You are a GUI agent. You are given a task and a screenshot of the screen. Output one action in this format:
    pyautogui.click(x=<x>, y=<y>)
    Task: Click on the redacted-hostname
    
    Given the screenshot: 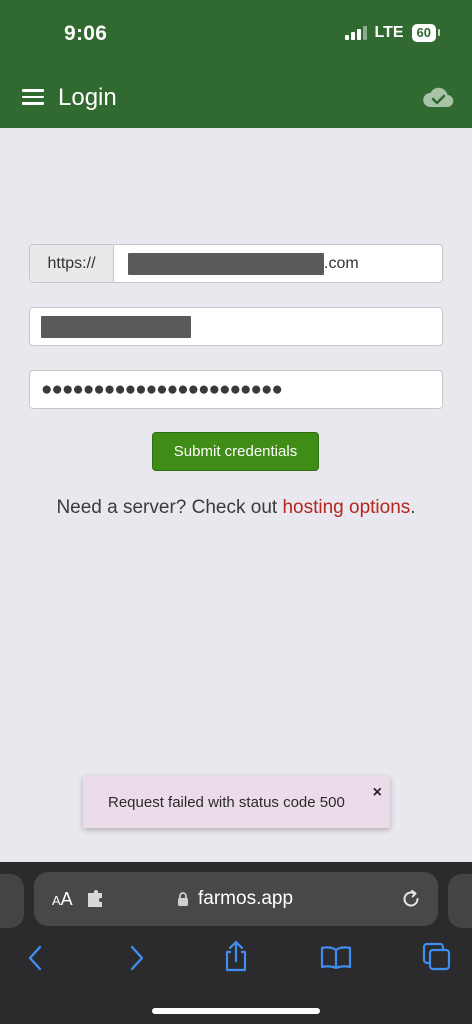 What is the action you would take?
    pyautogui.click(x=226, y=263)
    